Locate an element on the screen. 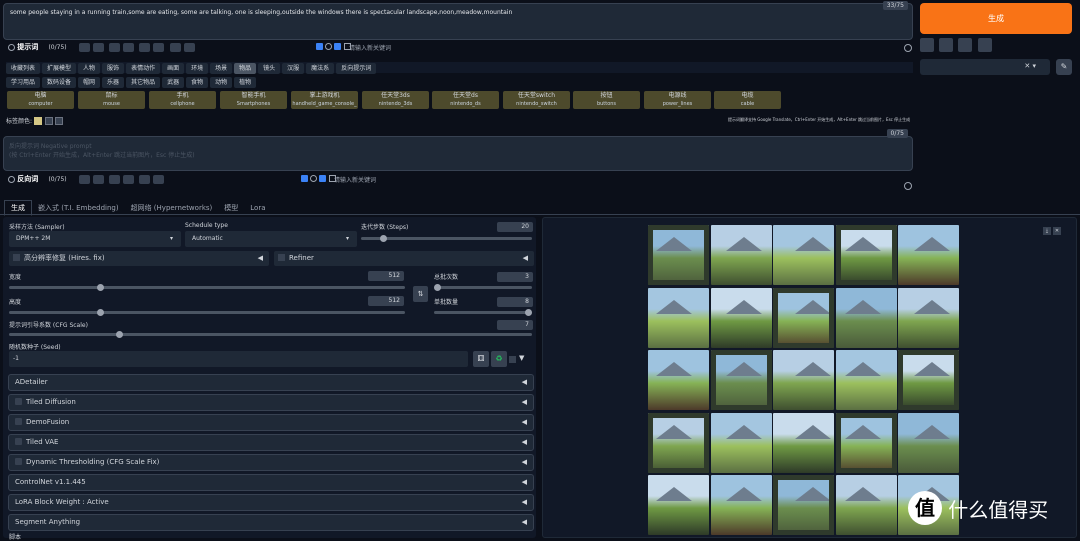 This screenshot has width=1080, height=541. tab-2: 超网络 (Hypernetworks) is located at coordinates (172, 208).